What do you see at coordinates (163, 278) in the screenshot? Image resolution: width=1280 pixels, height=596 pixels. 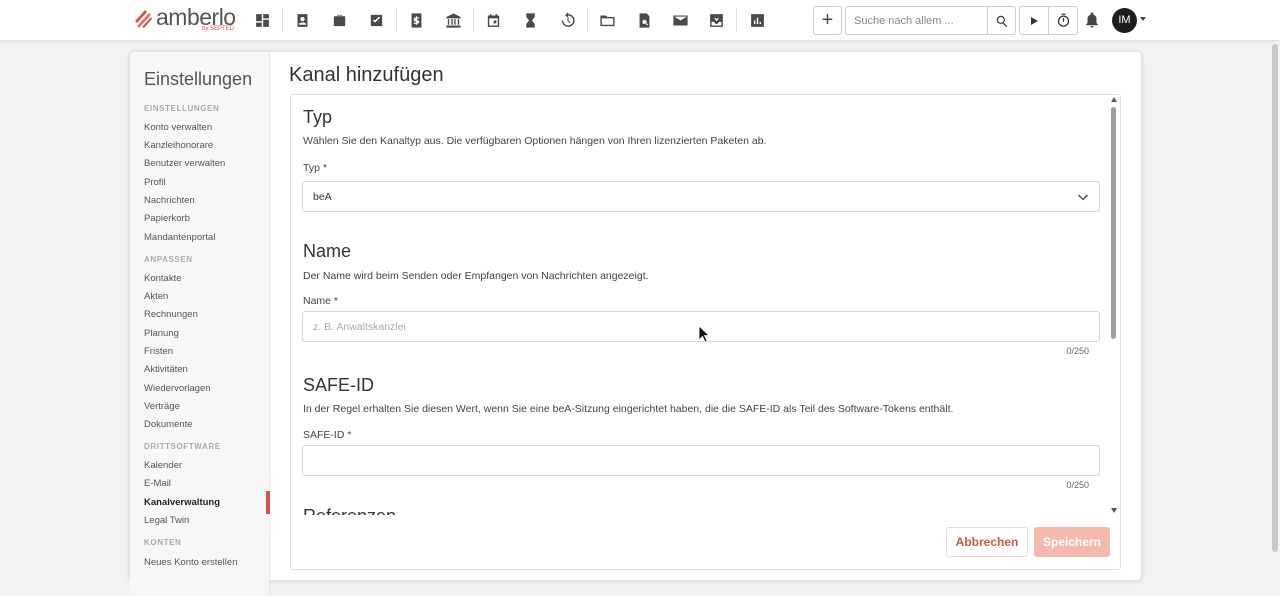 I see `sidebar-item-kontakte: Kontakte` at bounding box center [163, 278].